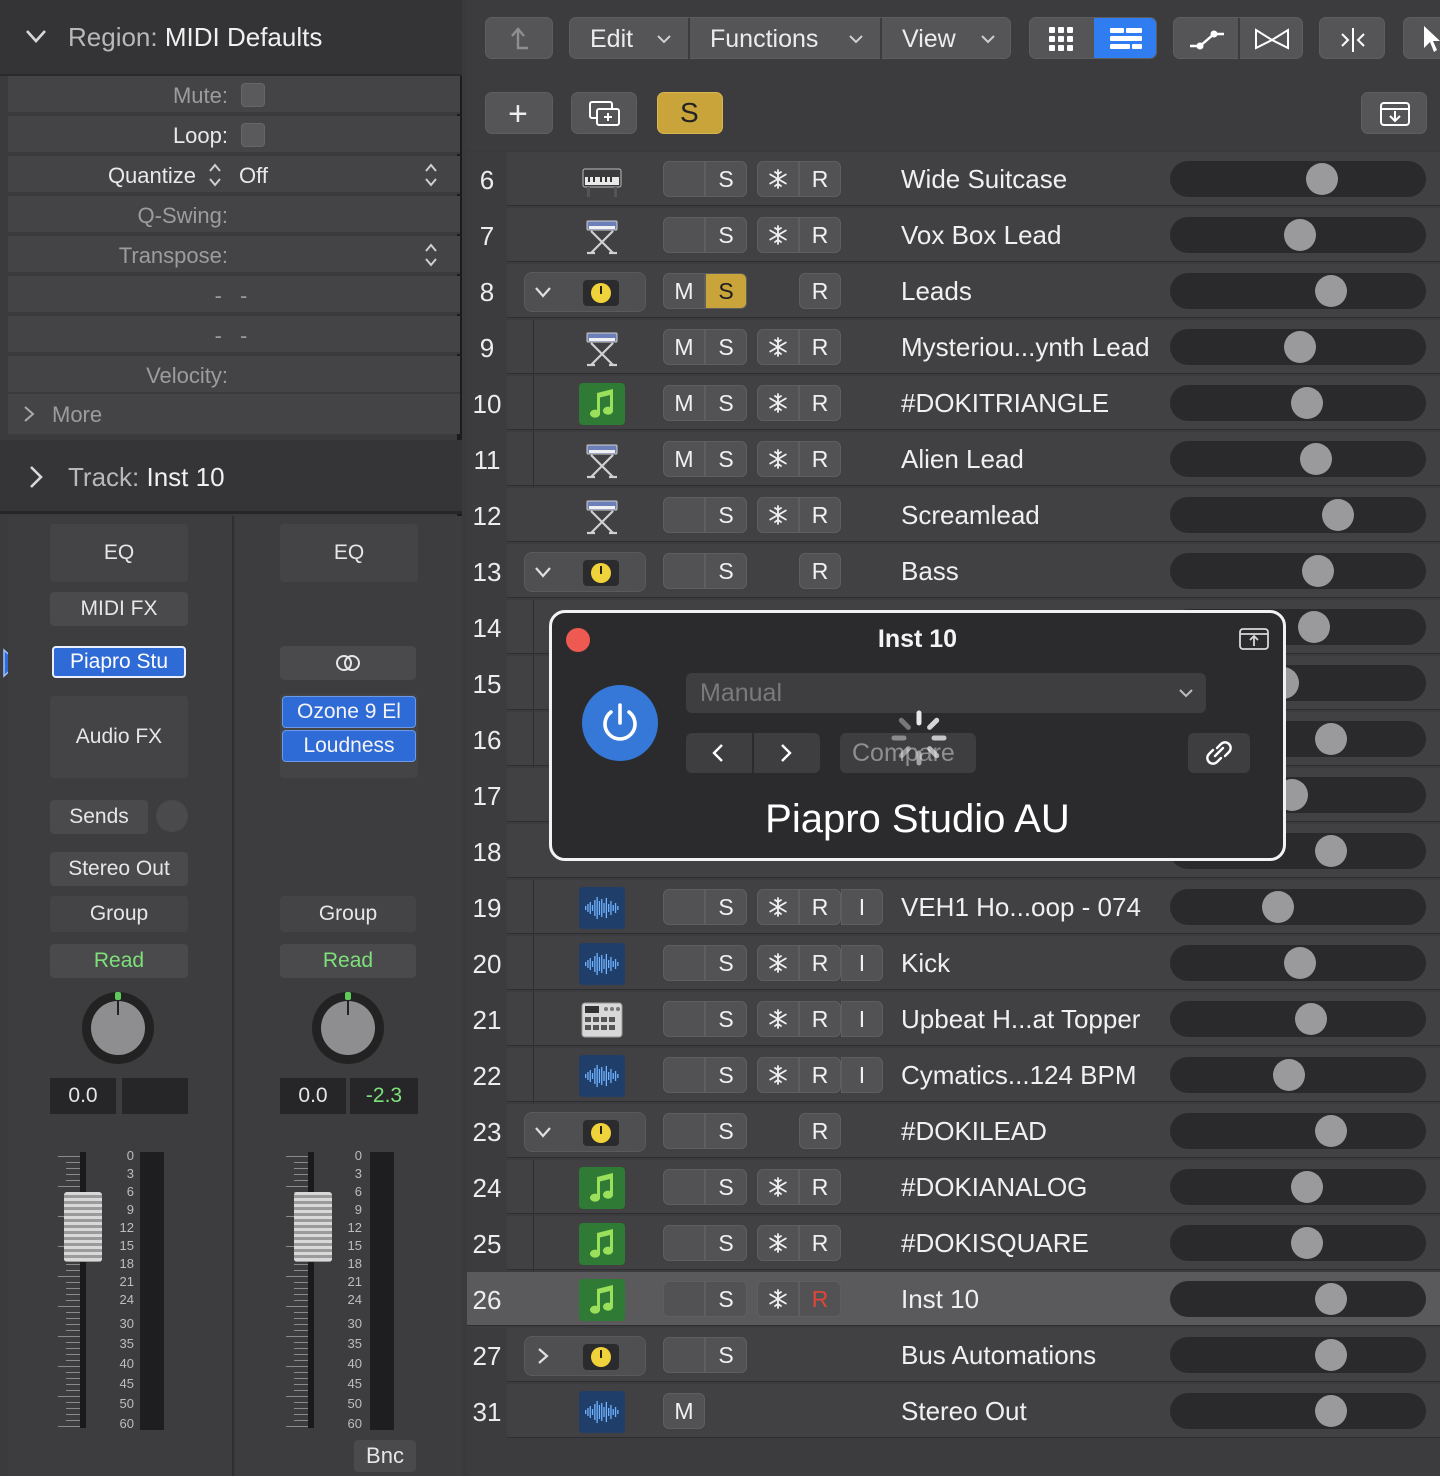 Image resolution: width=1440 pixels, height=1476 pixels. Describe the element at coordinates (119, 662) in the screenshot. I see `instrument-slot: Piapro Stu` at that location.